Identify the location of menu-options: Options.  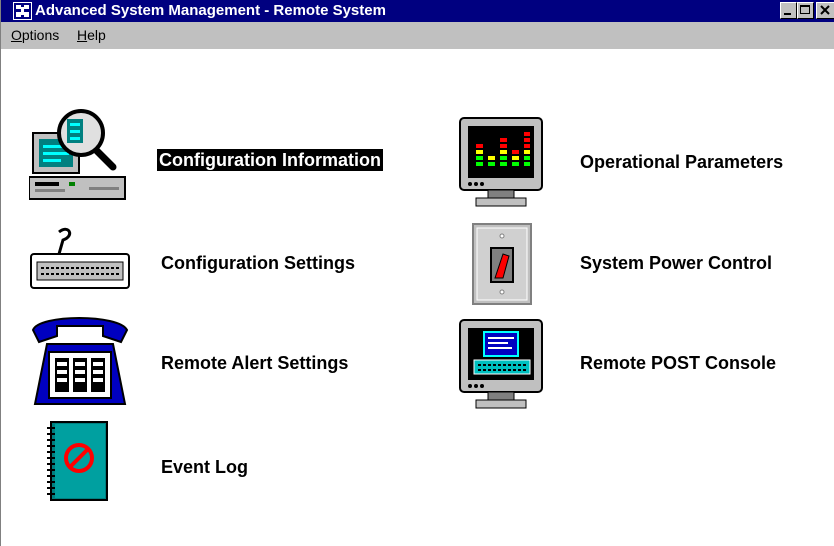
(35, 35).